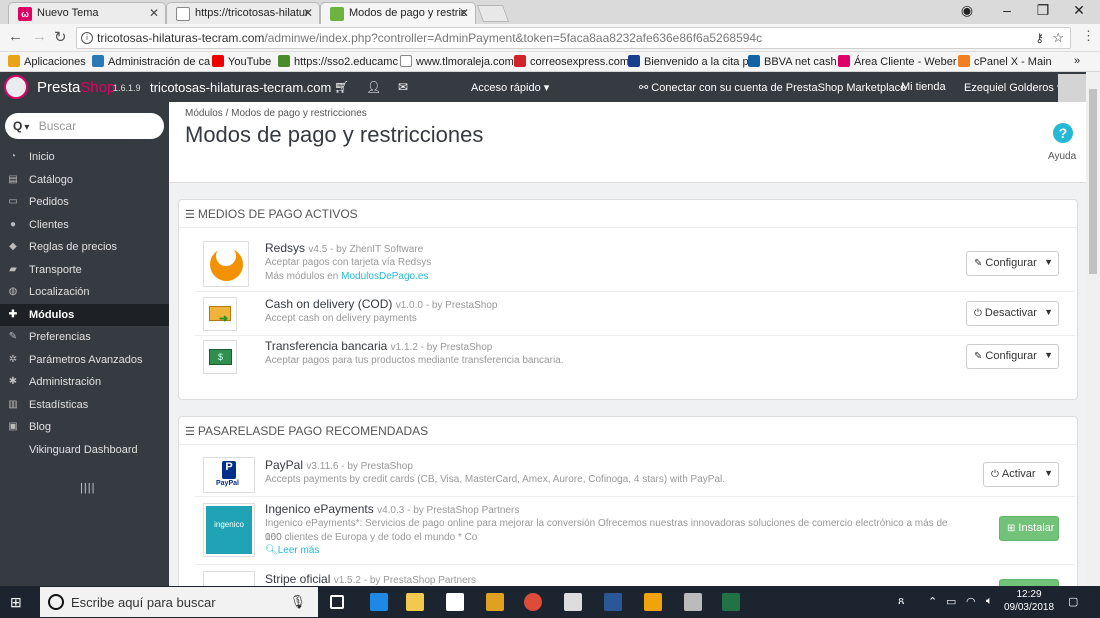 The image size is (1100, 618). Describe the element at coordinates (26, 127) in the screenshot. I see `chevron-down-icon: ▾` at that location.